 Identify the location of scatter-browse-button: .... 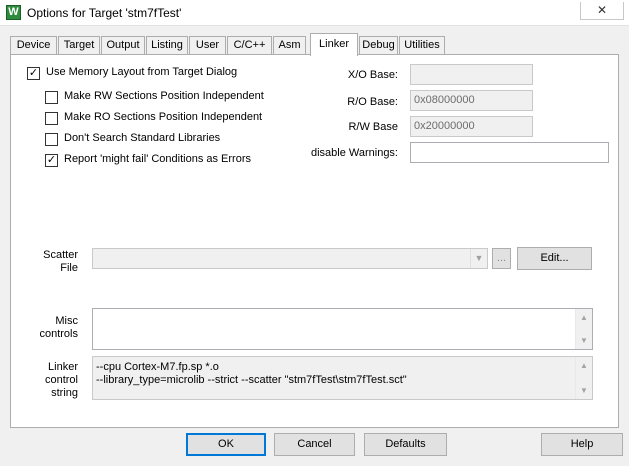
(501, 258).